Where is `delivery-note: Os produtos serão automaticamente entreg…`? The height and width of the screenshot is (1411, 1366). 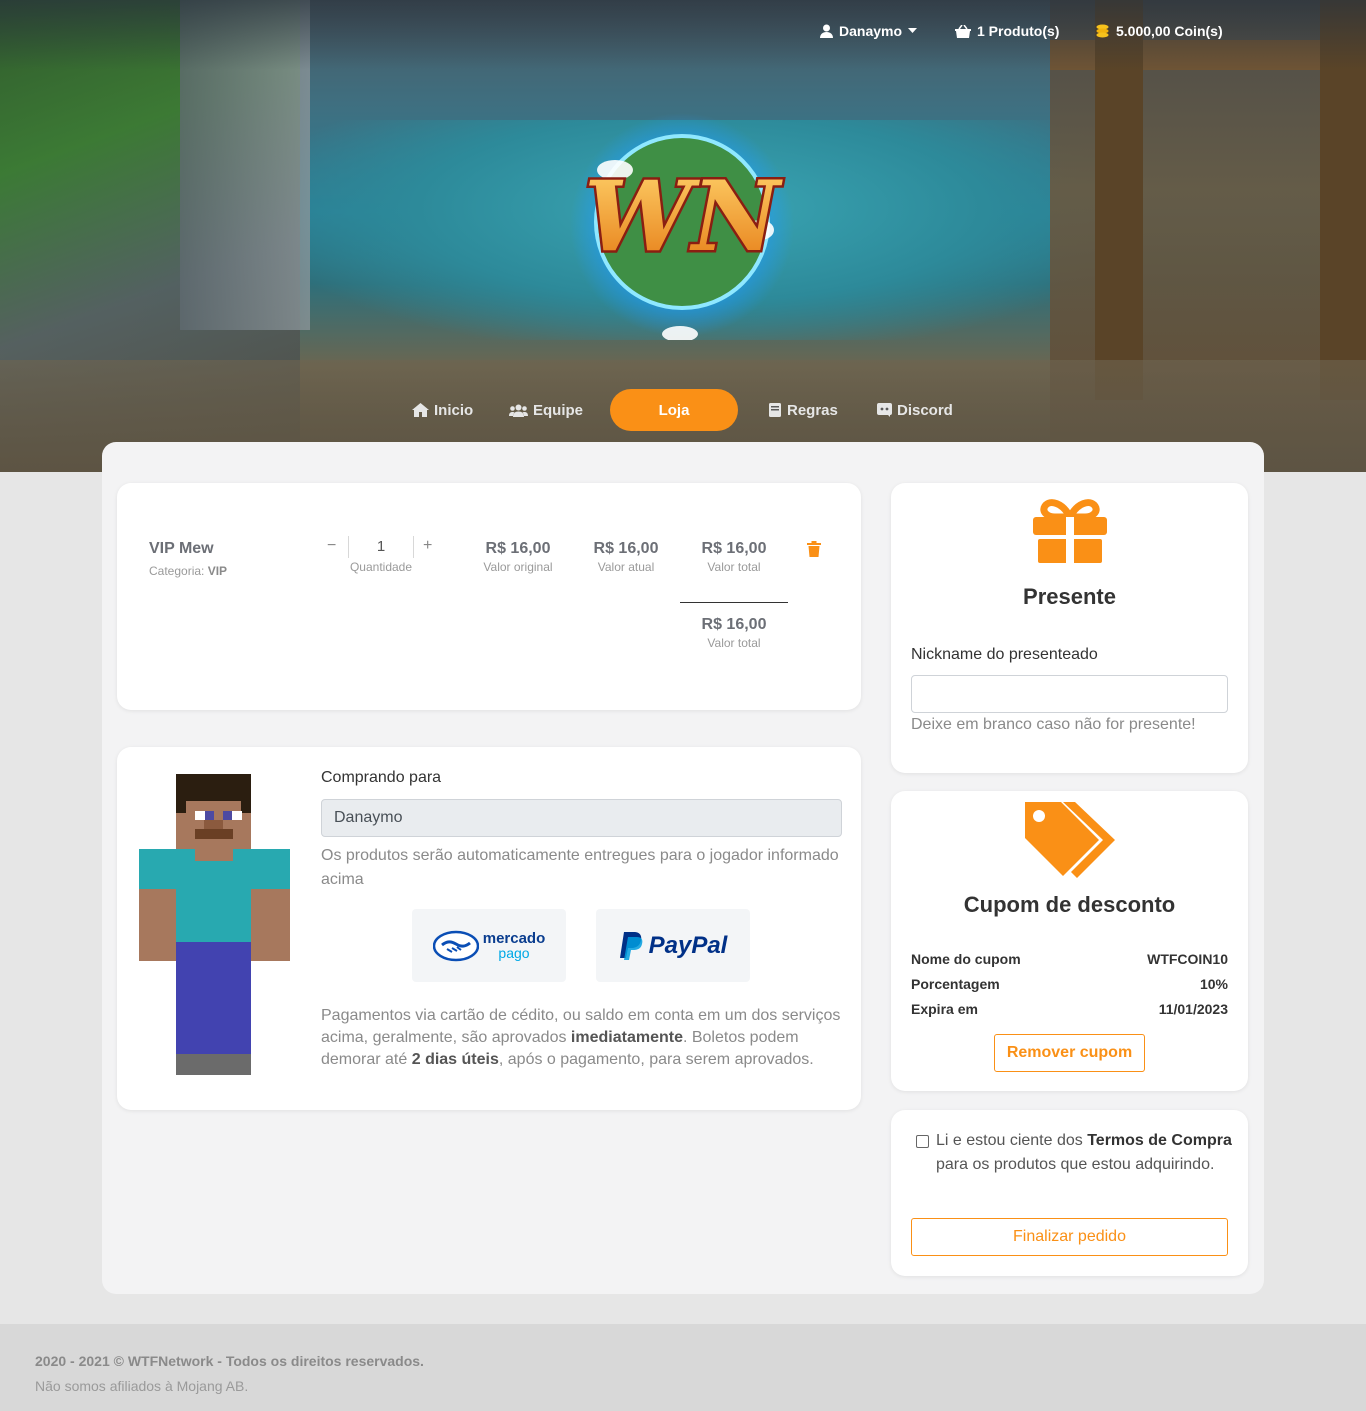
delivery-note: Os produtos serão automaticamente entreg… is located at coordinates (580, 867).